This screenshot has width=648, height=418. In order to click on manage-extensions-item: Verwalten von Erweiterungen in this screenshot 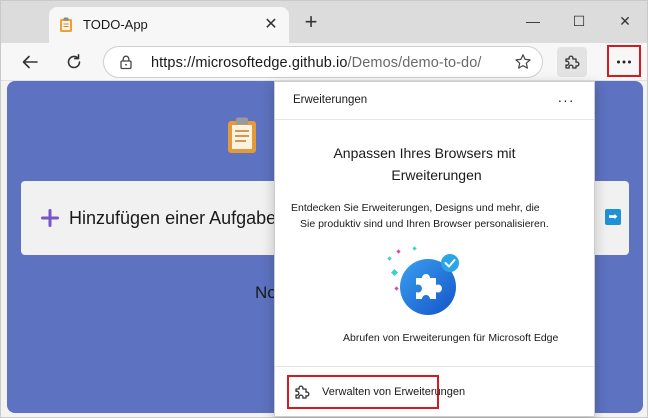, I will do `click(376, 392)`.